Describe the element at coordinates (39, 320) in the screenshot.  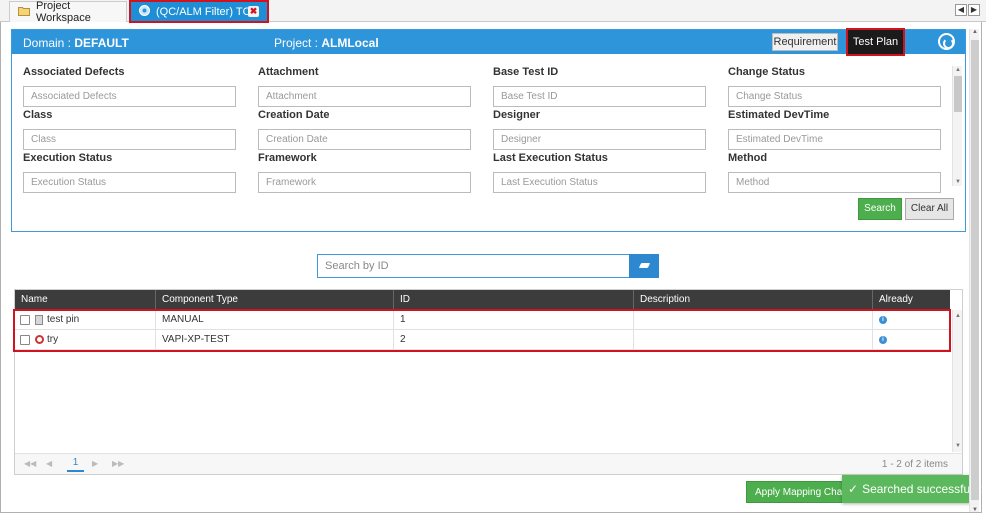
I see `document-icon` at that location.